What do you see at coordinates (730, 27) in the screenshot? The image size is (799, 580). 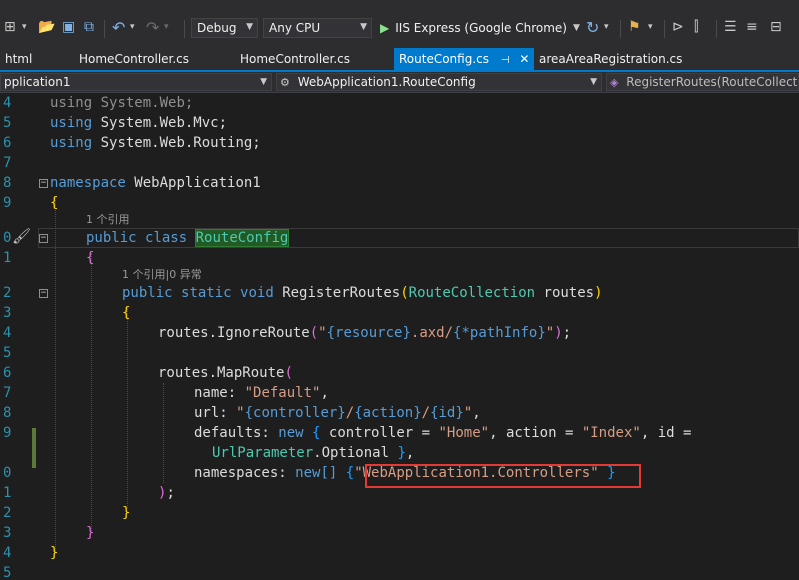 I see `comment-icon: ☰` at bounding box center [730, 27].